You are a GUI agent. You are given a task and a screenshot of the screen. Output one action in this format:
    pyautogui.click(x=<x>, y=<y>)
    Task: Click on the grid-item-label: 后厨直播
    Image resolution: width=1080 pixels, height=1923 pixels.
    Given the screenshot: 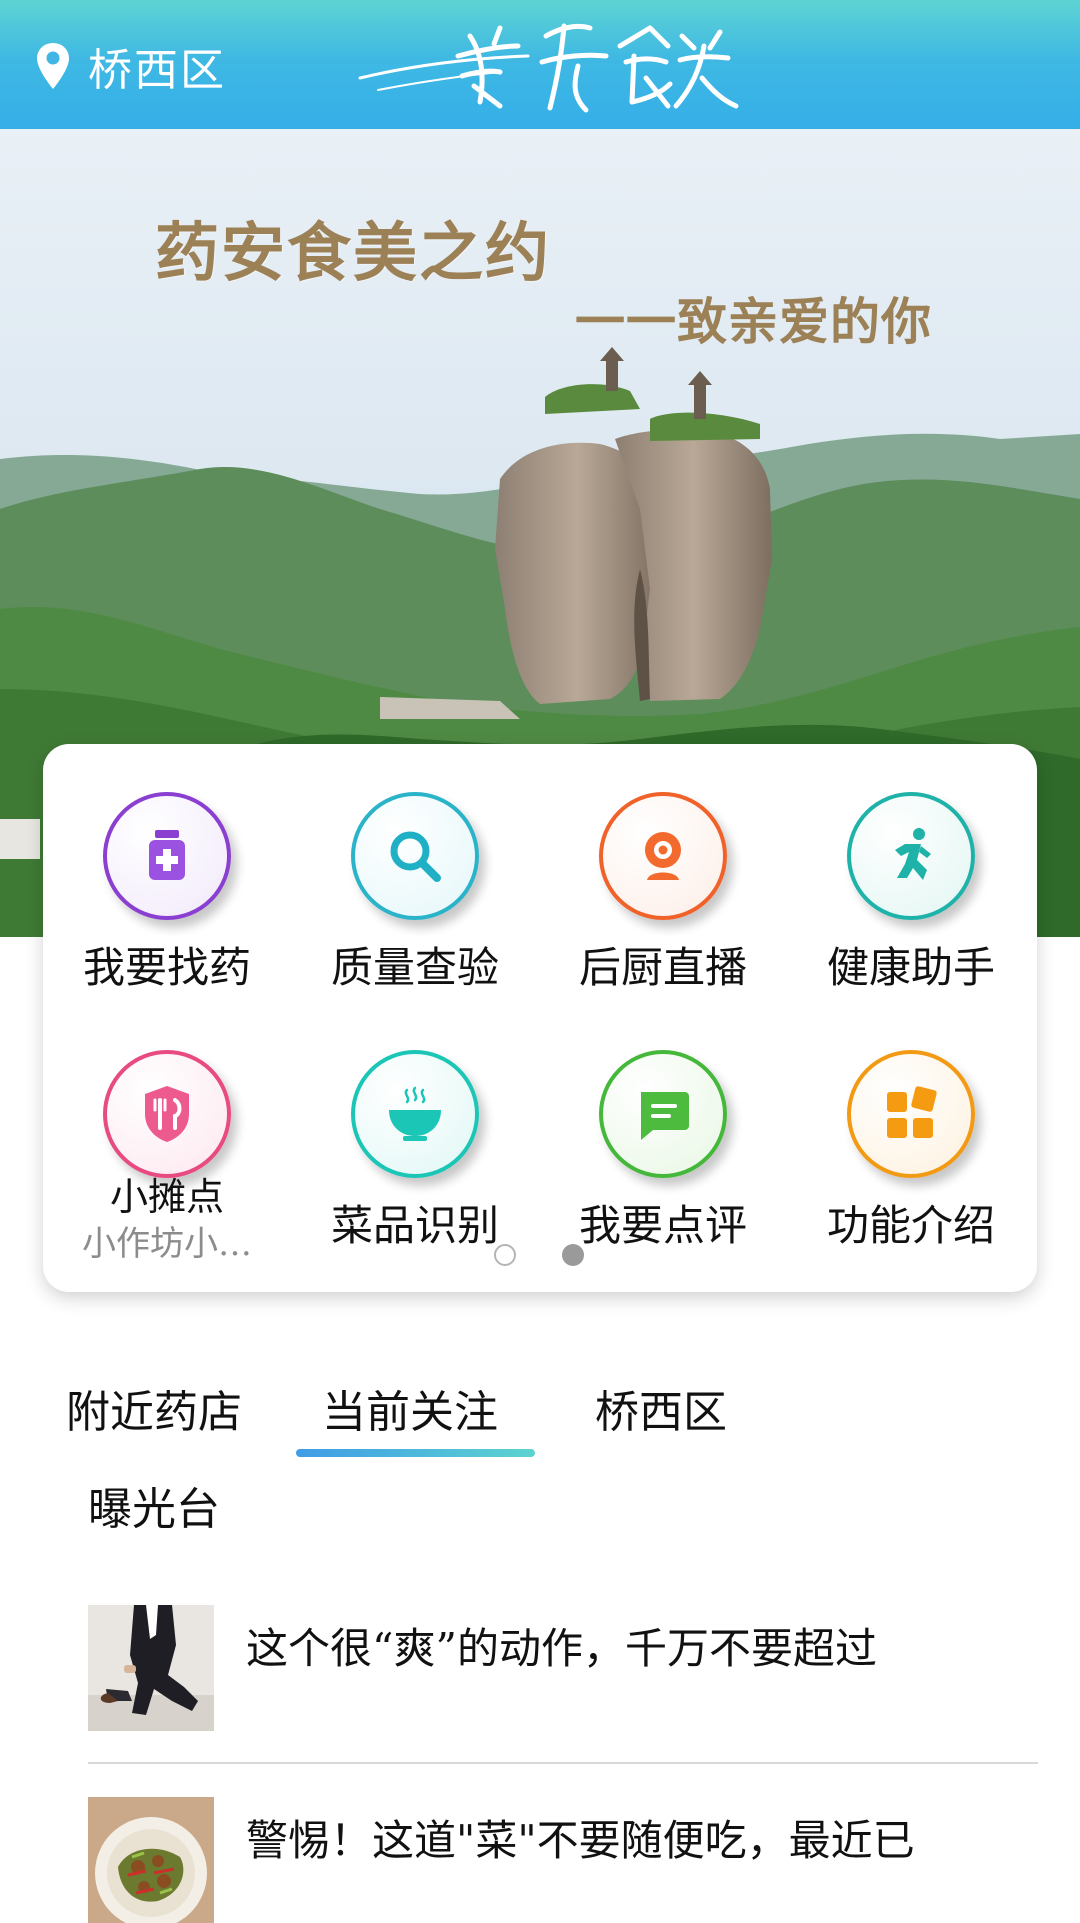 What is the action you would take?
    pyautogui.click(x=662, y=967)
    